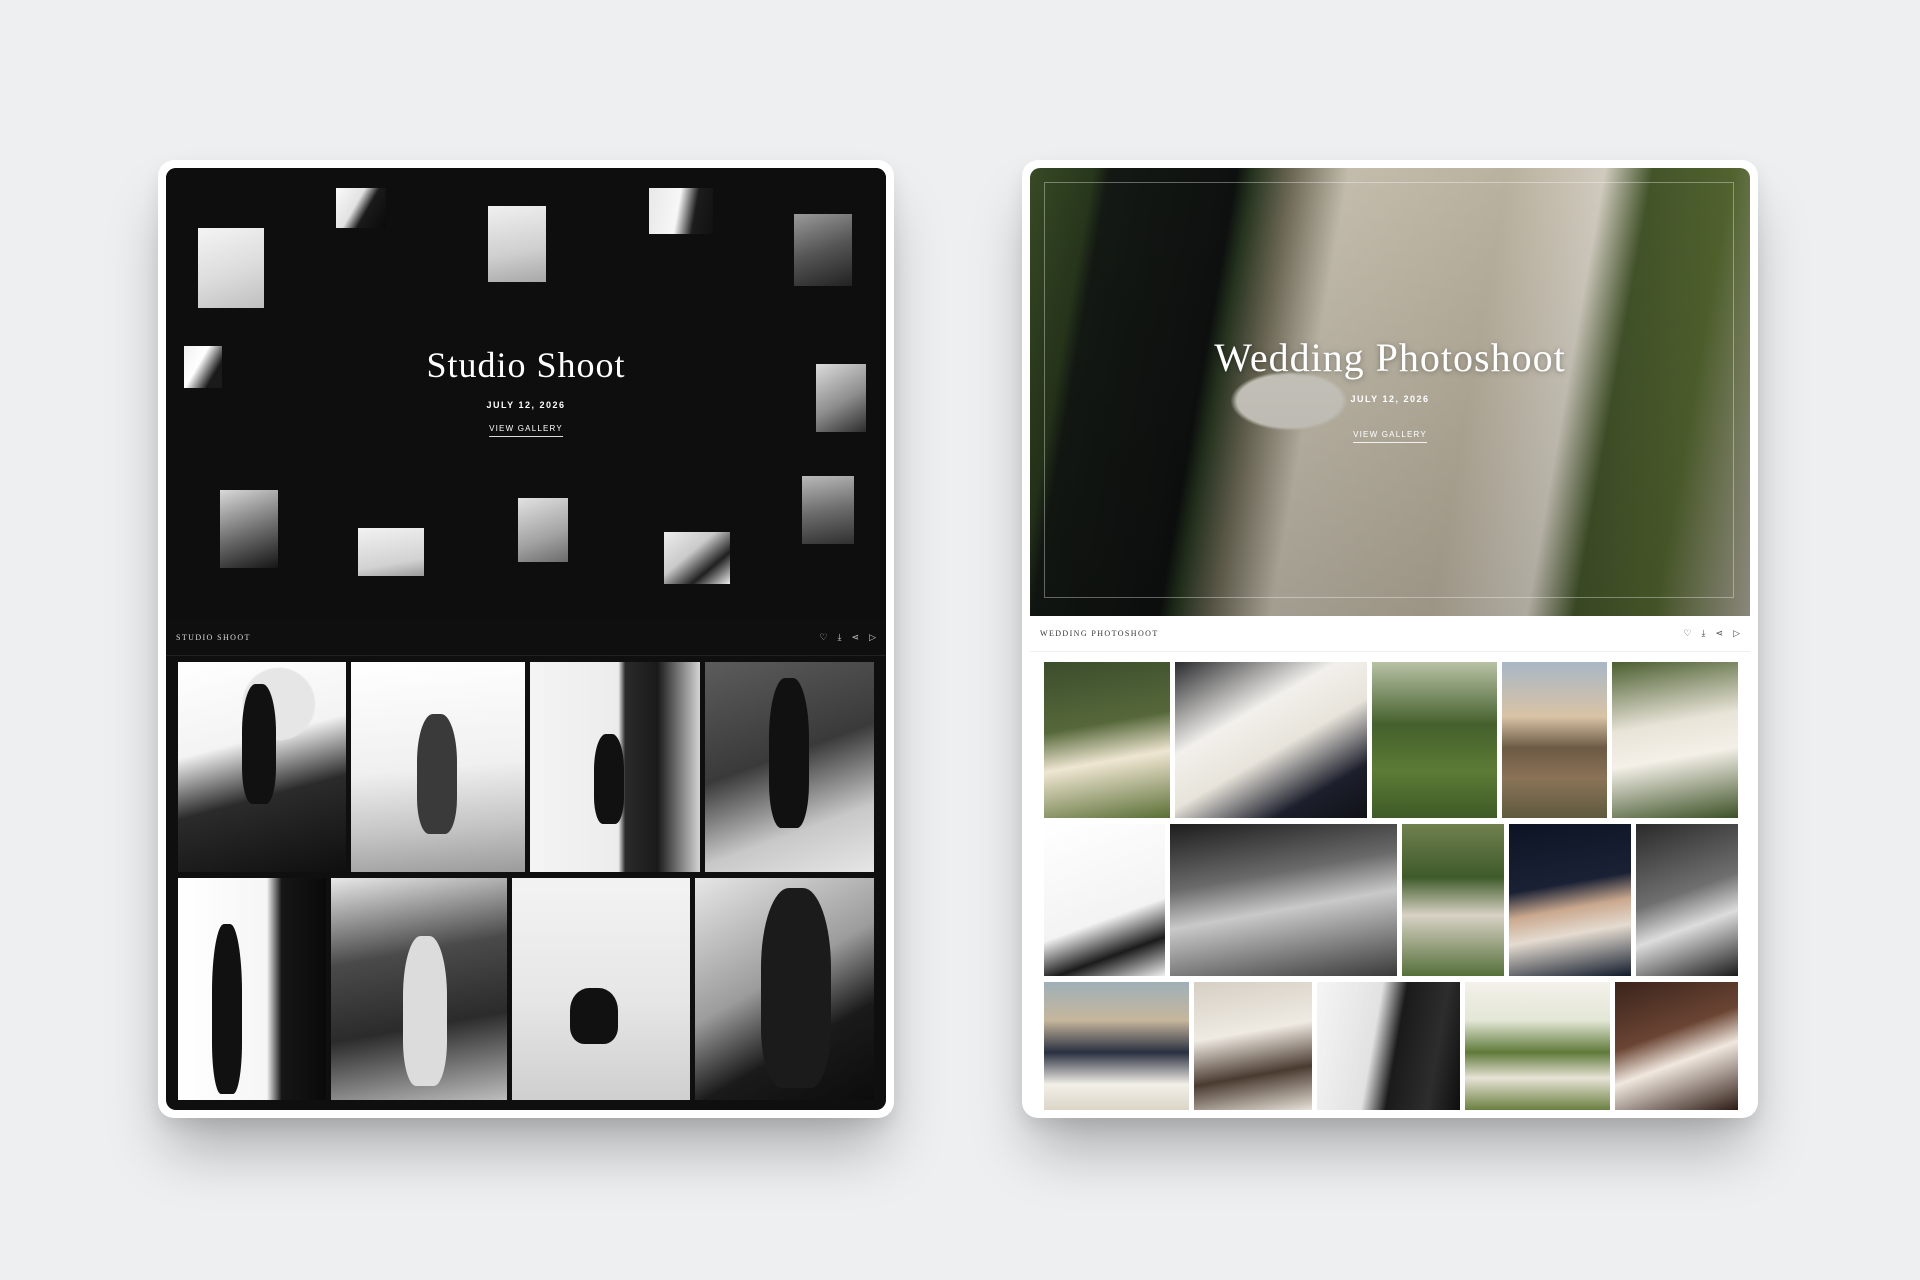  I want to click on gallery-header-bar: STUDIO SHOOT ♡ ⤓ ⋖ ▷, so click(526, 638).